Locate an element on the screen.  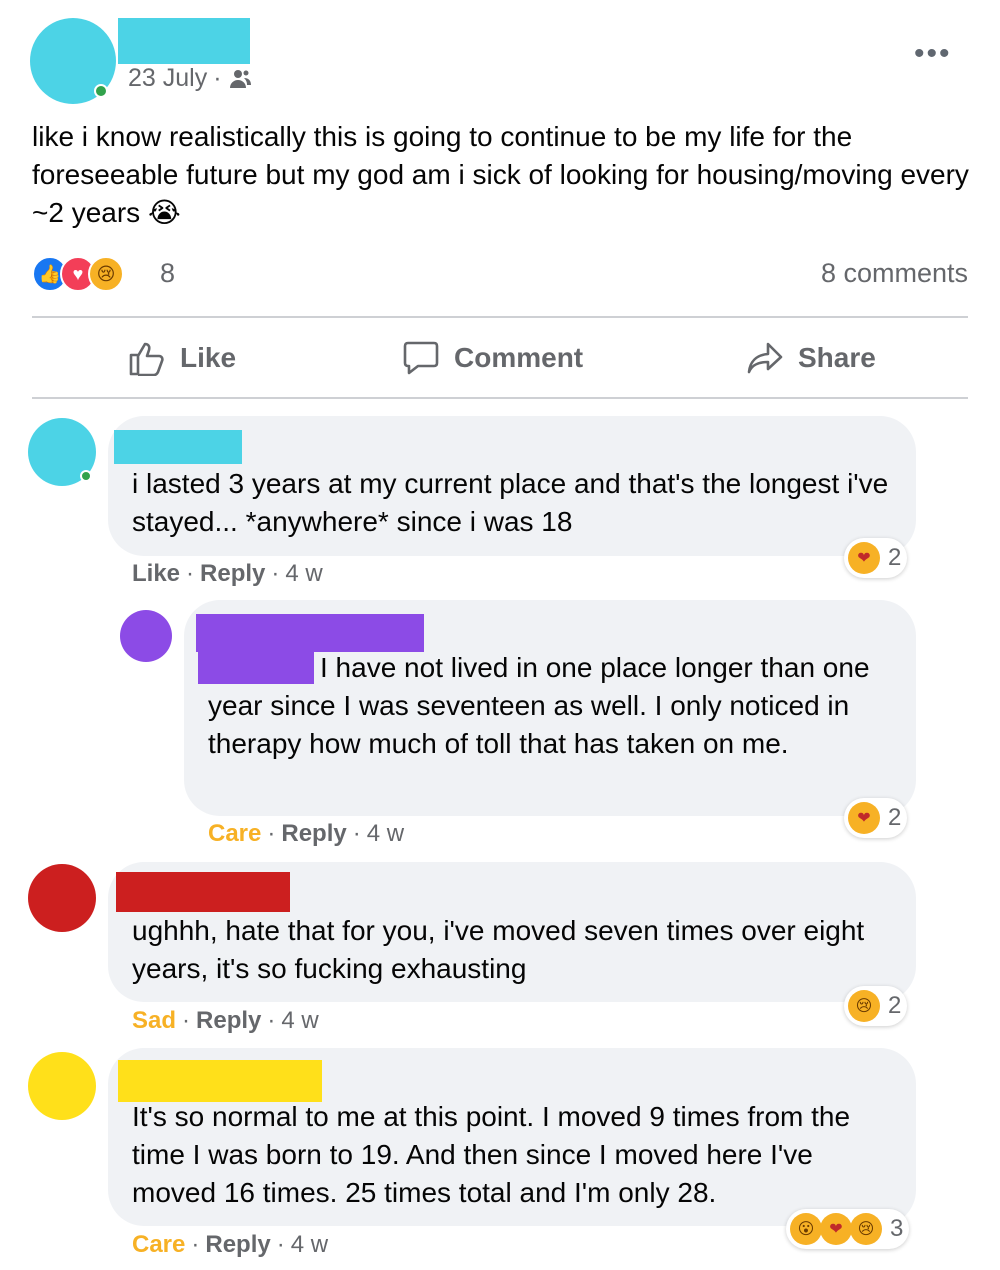
wow-reaction-icon: 😮 is located at coordinates (806, 1229).